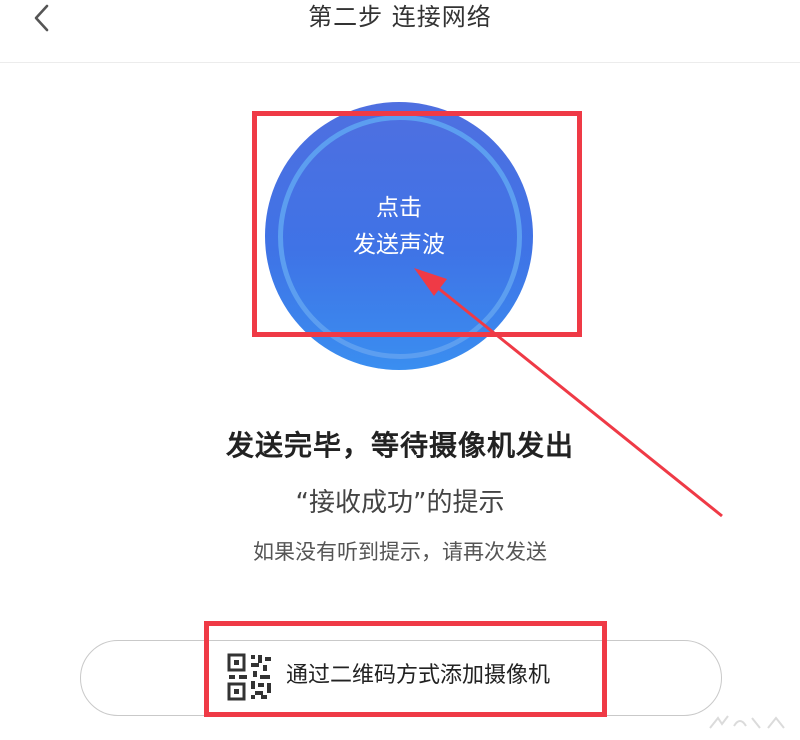  Describe the element at coordinates (747, 722) in the screenshot. I see `watermark-logo` at that location.